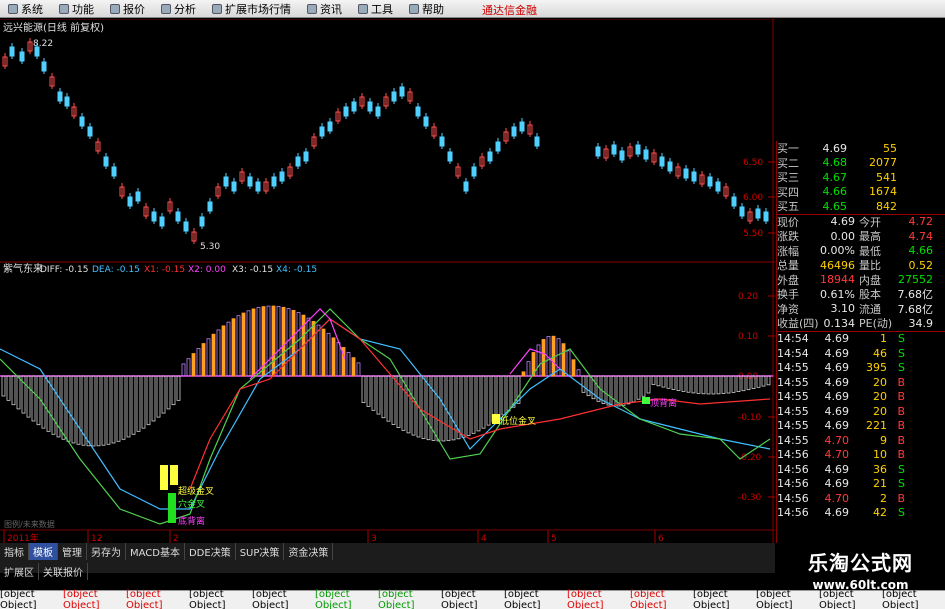 This screenshot has width=945, height=609. Describe the element at coordinates (880, 411) in the screenshot. I see `tick-volume: 20` at that location.